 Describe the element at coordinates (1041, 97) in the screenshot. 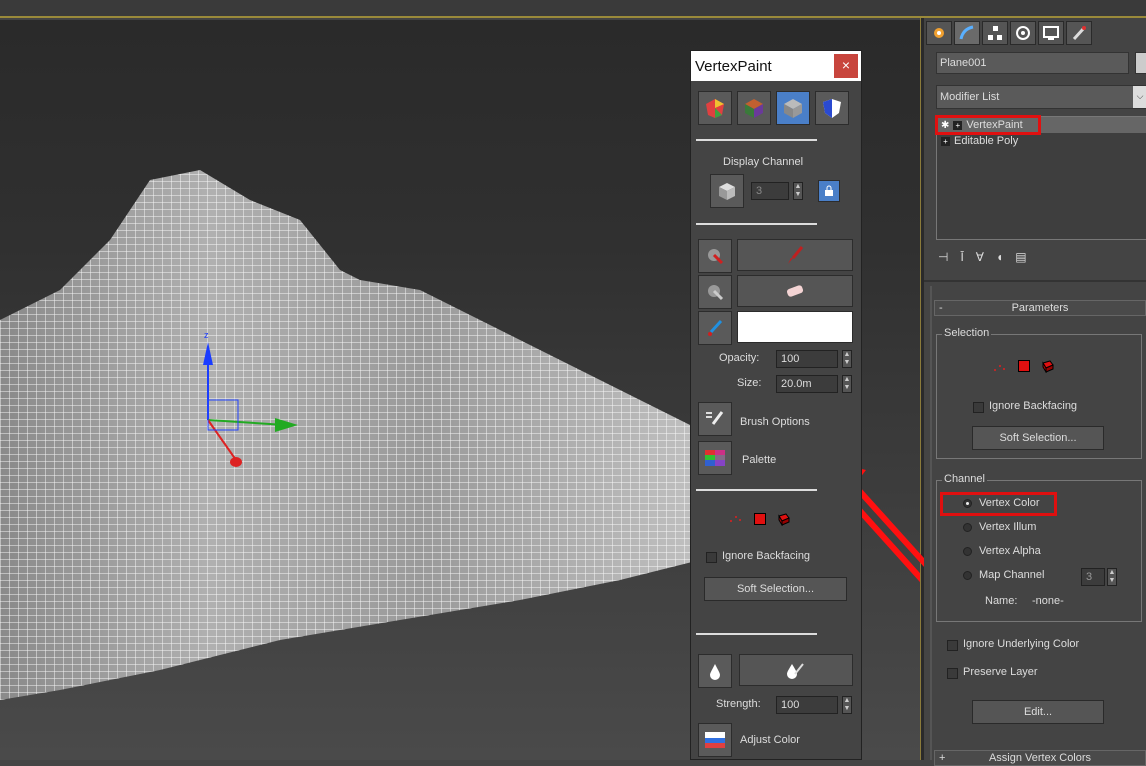

I see `modifier-list-dropdown: Modifier List ⌵` at that location.